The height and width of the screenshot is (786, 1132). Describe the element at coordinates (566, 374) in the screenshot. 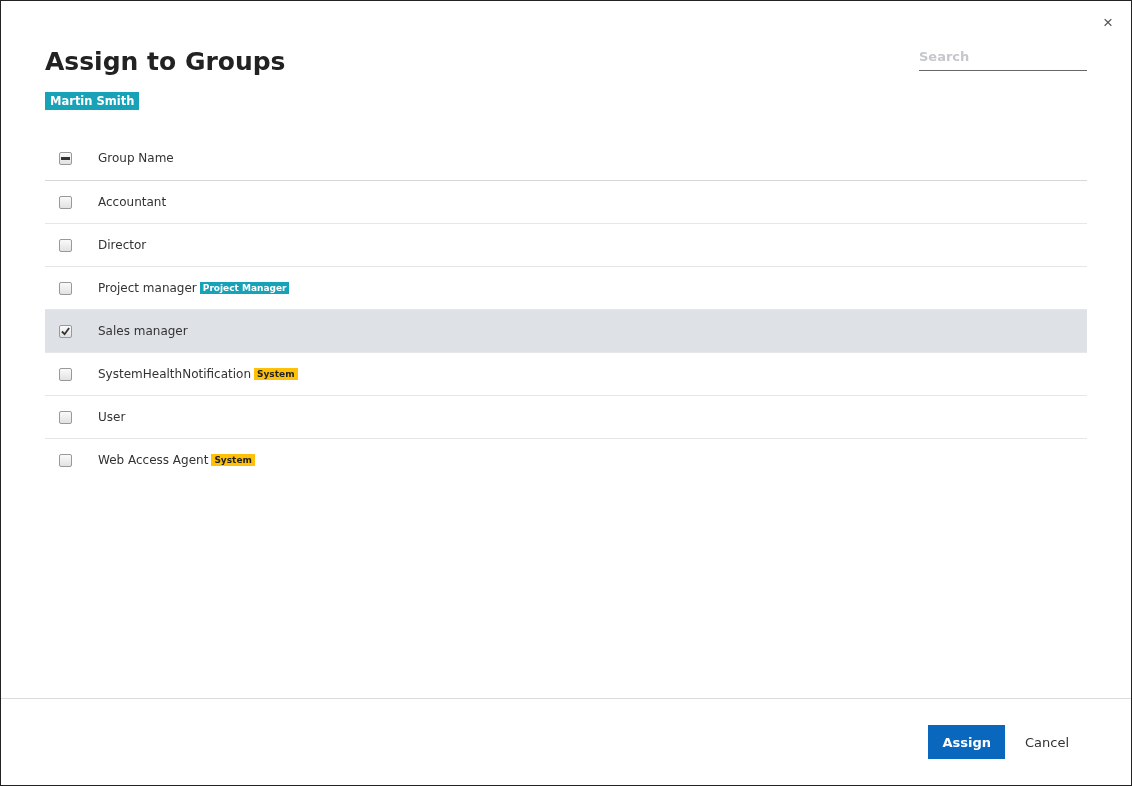

I see `table-row: SystemHealthNotification System` at that location.